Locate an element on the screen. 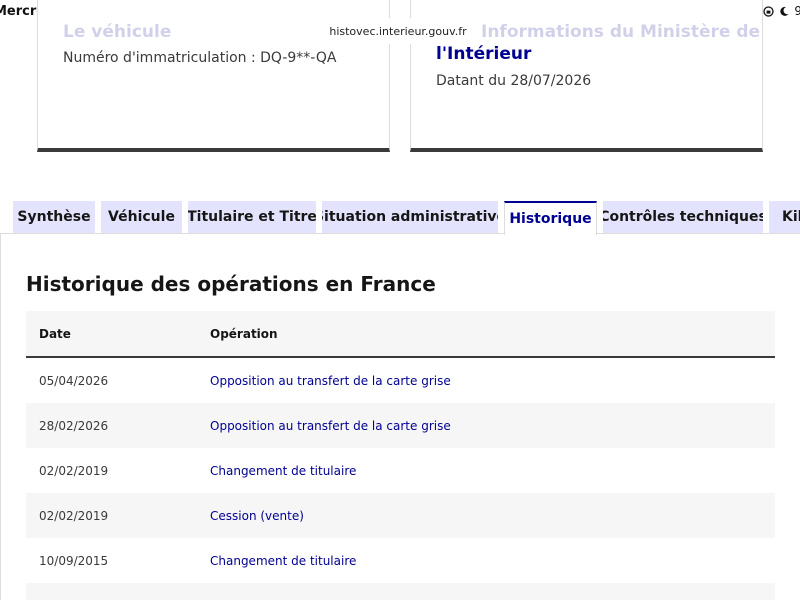 This screenshot has height=600, width=800. table-row: 02/02/2019 Changement de titulaire is located at coordinates (400, 470).